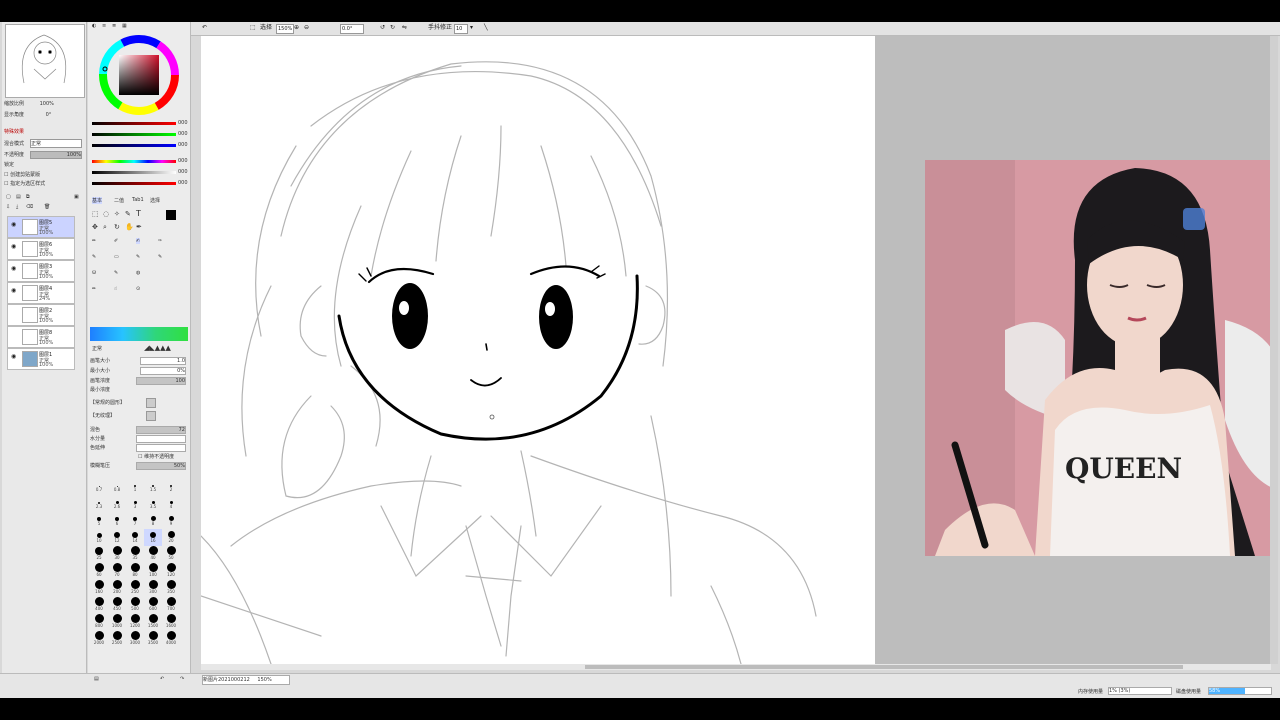  Describe the element at coordinates (171, 215) in the screenshot. I see `foreground-color-swatch` at that location.